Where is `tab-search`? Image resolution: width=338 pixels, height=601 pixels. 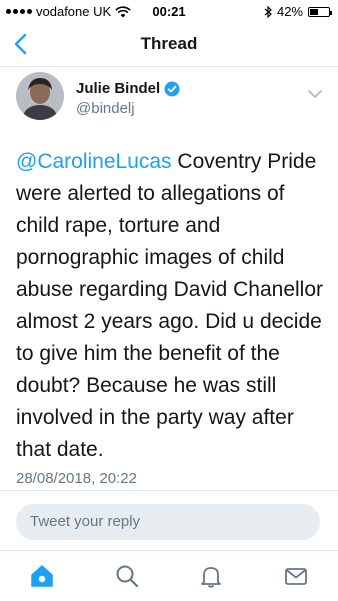 tab-search is located at coordinates (127, 576).